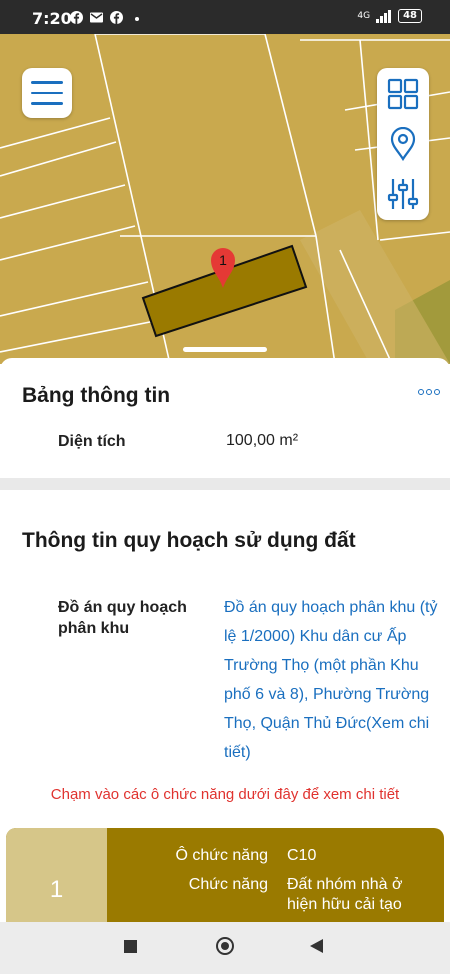 This screenshot has height=974, width=450. Describe the element at coordinates (302, 855) in the screenshot. I see `function-cell-value: C10` at that location.